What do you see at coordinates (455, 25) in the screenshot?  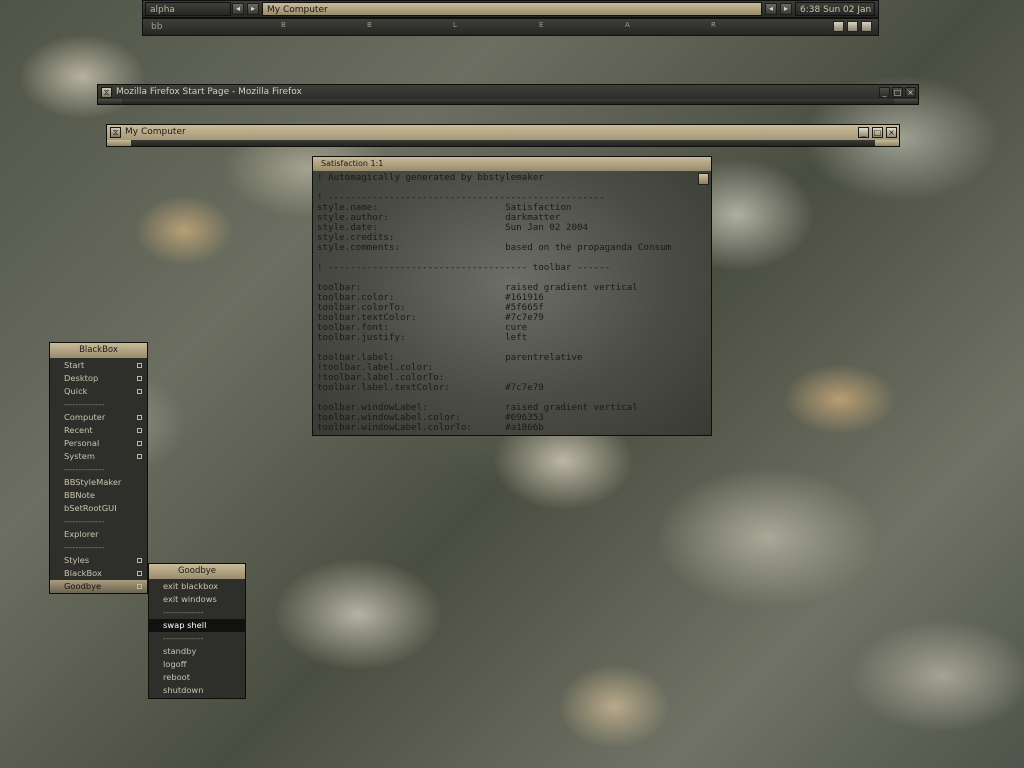 I see `taskbar-letter: L` at bounding box center [455, 25].